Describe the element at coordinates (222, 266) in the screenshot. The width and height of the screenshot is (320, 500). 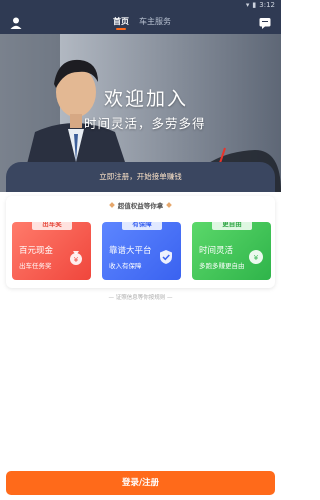
I see `tile-subtitle: 多跑多赚更自由` at that location.